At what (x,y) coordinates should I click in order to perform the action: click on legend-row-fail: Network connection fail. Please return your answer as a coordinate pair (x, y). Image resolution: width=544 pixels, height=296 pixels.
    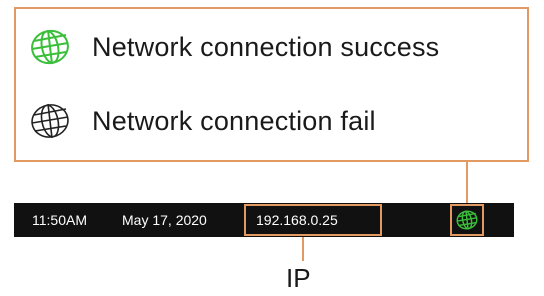
    Looking at the image, I should click on (202, 121).